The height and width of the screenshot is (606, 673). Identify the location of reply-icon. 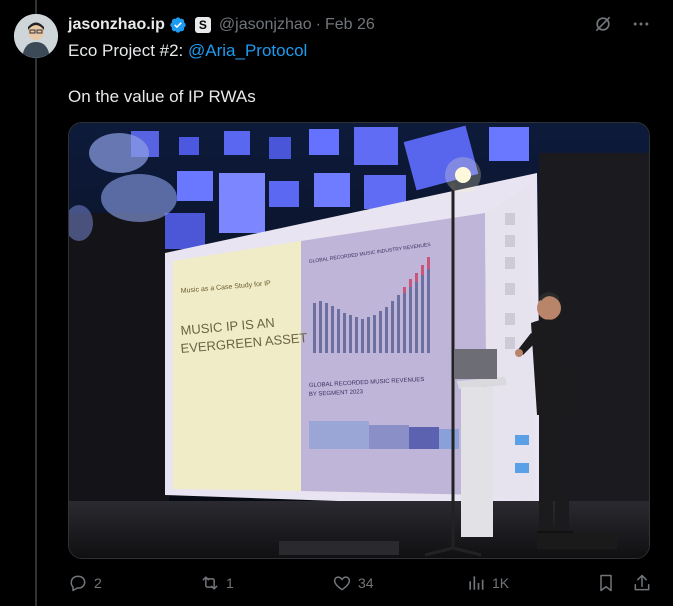
(78, 583).